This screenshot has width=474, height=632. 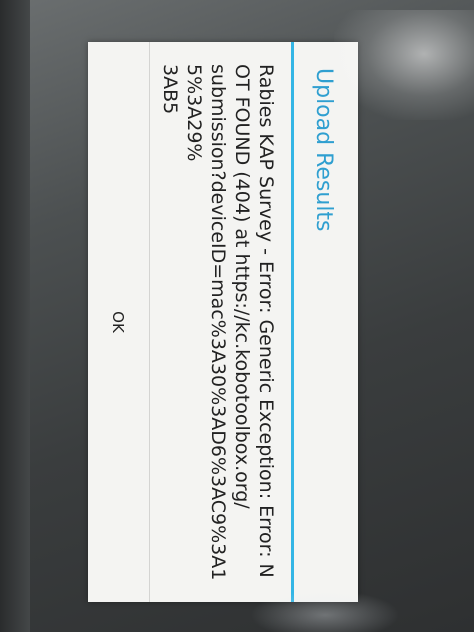 What do you see at coordinates (149, 322) in the screenshot?
I see `button-divider` at bounding box center [149, 322].